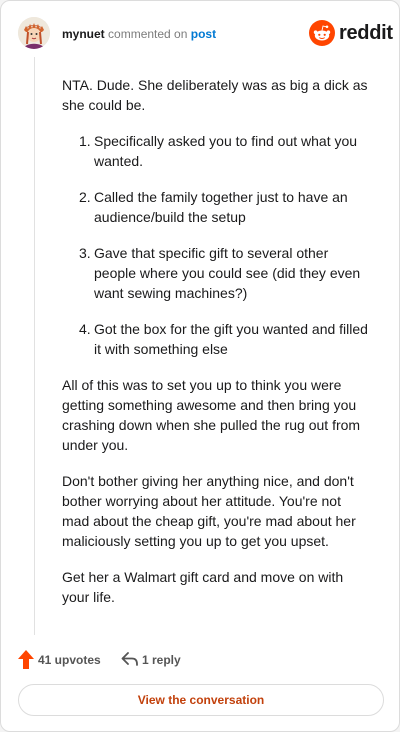 The width and height of the screenshot is (400, 732). What do you see at coordinates (201, 700) in the screenshot?
I see `view-conversation-button: View the conversation` at bounding box center [201, 700].